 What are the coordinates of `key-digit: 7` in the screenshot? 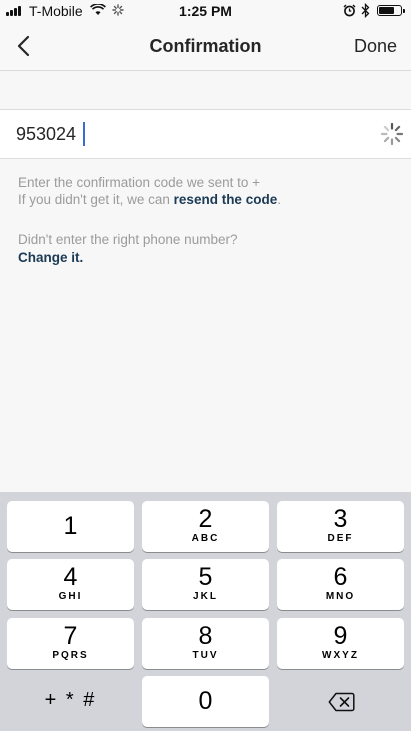 It's located at (70, 636).